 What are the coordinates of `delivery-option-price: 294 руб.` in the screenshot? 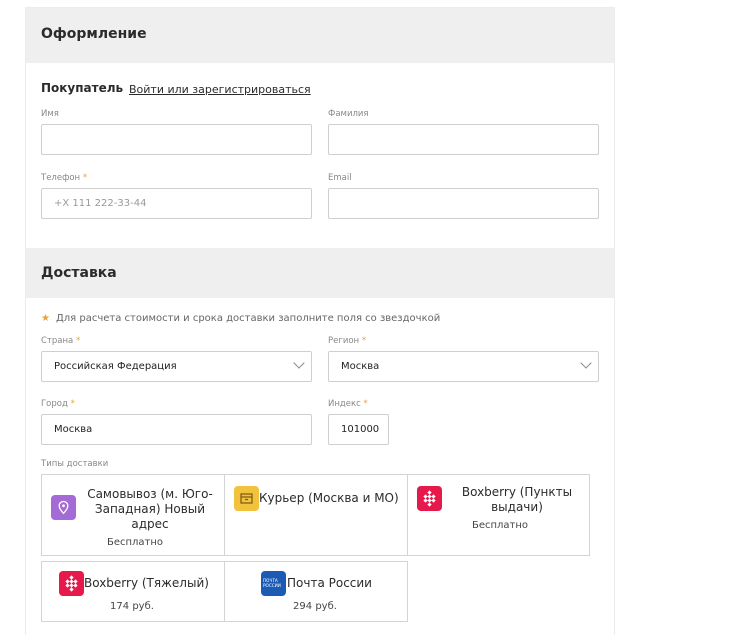 It's located at (315, 606).